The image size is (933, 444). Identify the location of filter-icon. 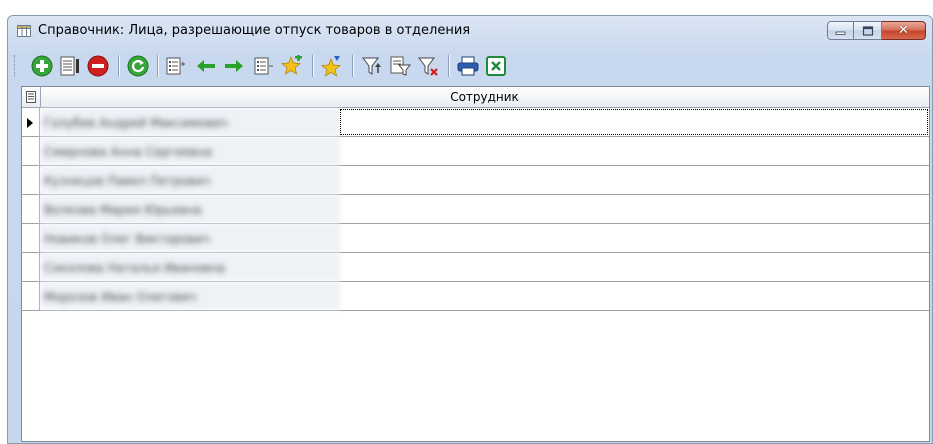
(371, 66).